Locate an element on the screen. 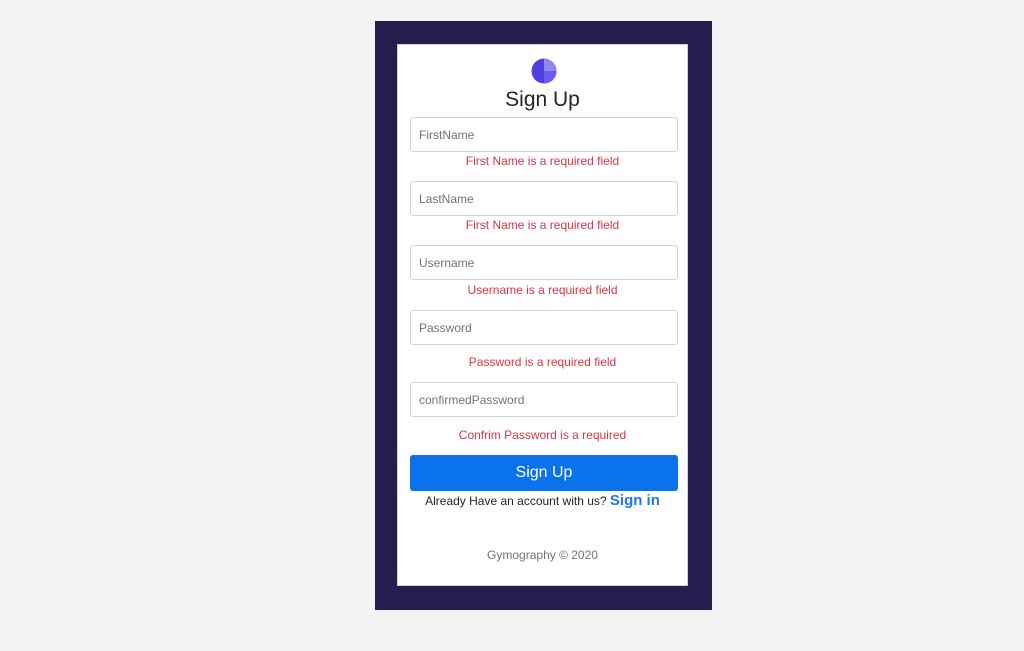 Image resolution: width=1024 pixels, height=651 pixels. first-name-error: First Name is a required field is located at coordinates (542, 161).